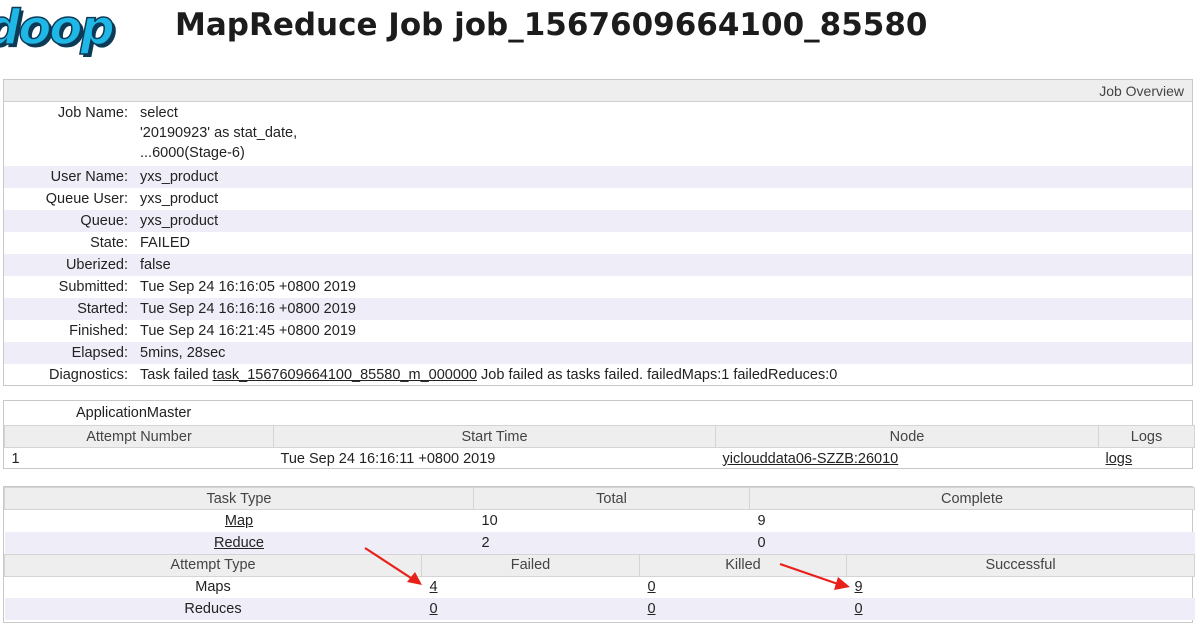 This screenshot has width=1198, height=630. I want to click on attempt-type-cell: Reduces, so click(213, 609).